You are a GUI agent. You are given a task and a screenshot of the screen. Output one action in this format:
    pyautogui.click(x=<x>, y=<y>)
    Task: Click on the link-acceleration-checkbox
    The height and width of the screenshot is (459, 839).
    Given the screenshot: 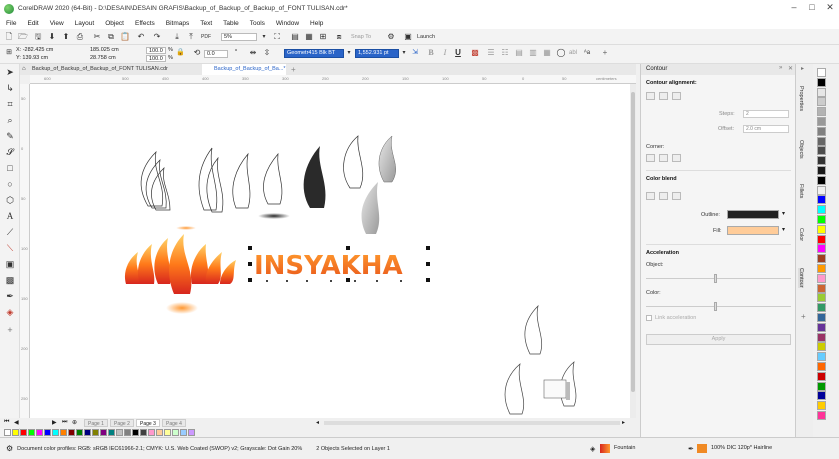 What is the action you would take?
    pyautogui.click(x=649, y=318)
    